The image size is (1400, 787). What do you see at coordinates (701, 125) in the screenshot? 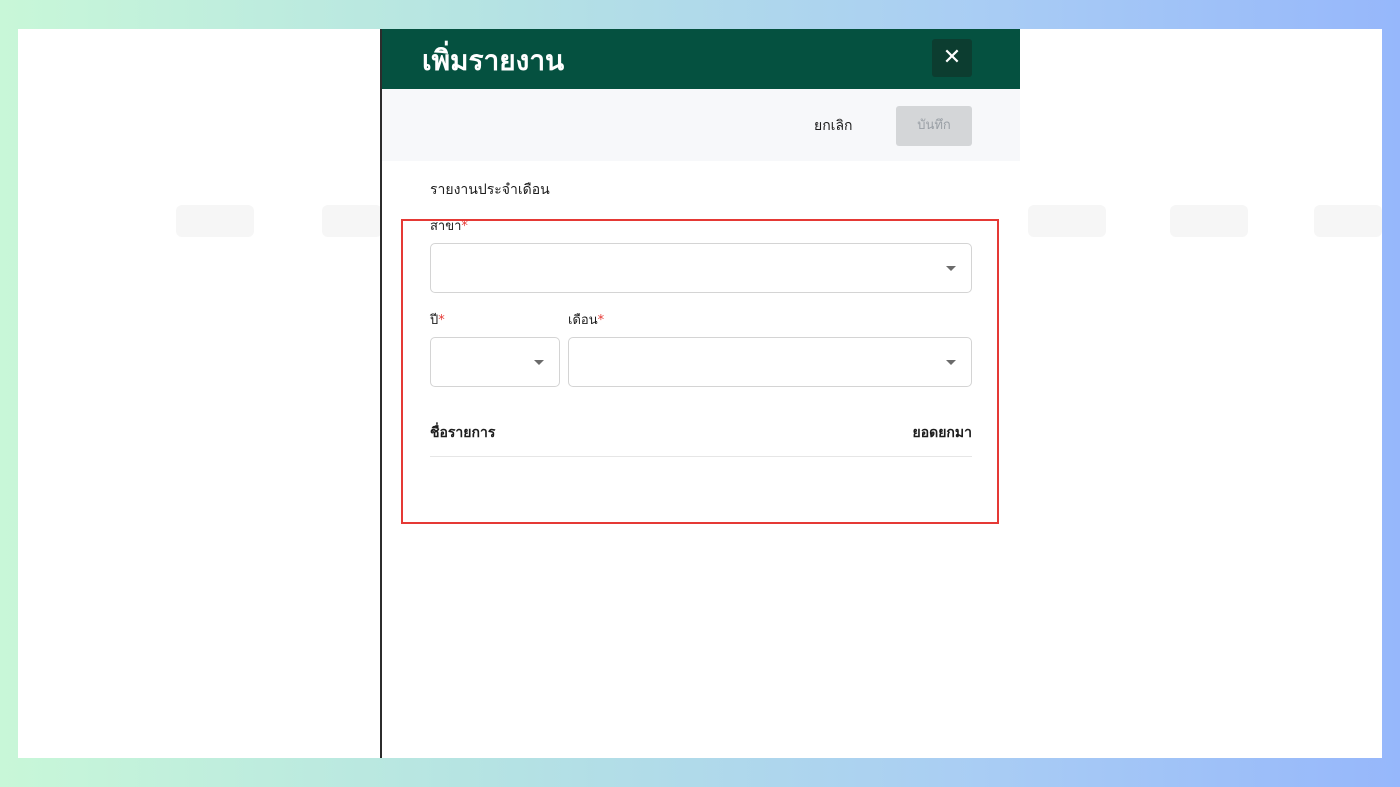
I see `action-bar: ยกเลิก บันทึก` at bounding box center [701, 125].